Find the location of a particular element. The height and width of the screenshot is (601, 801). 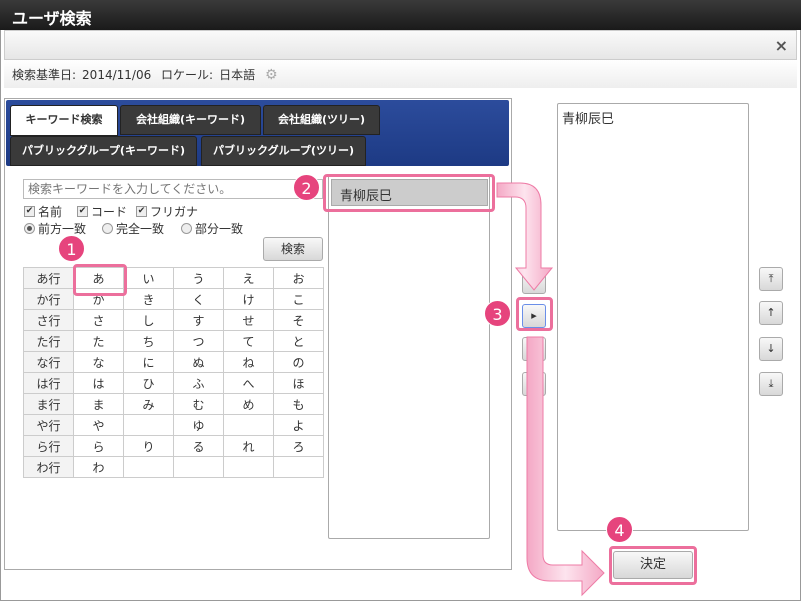

annotation-arrows is located at coordinates (550, 389).